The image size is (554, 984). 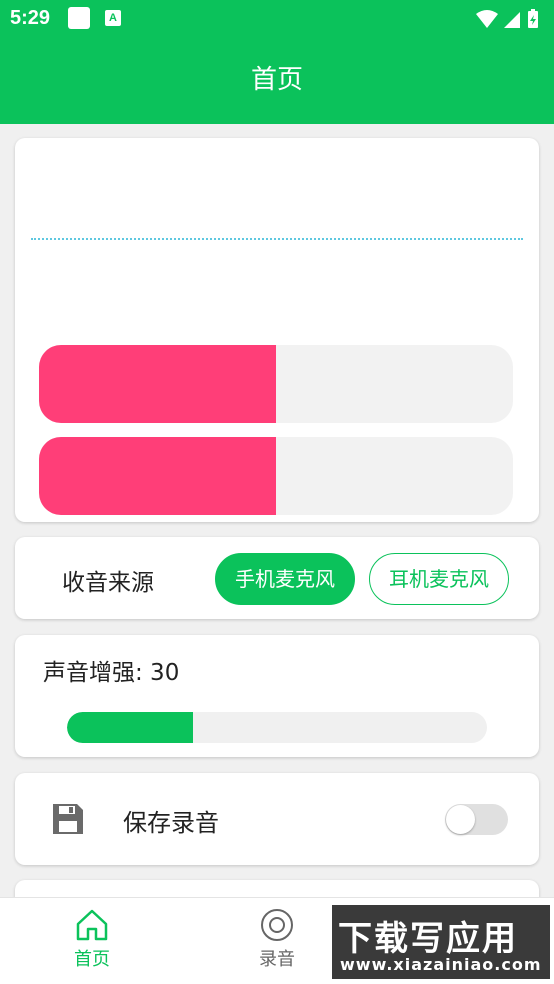 I want to click on nav-home-label: 首页, so click(x=92, y=959).